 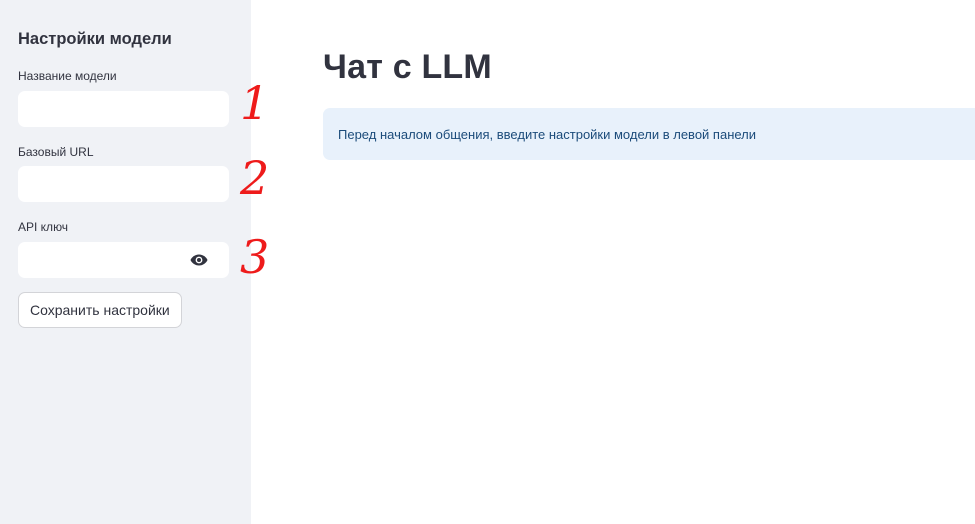 What do you see at coordinates (407, 67) in the screenshot?
I see `page-title: Чат с LLM` at bounding box center [407, 67].